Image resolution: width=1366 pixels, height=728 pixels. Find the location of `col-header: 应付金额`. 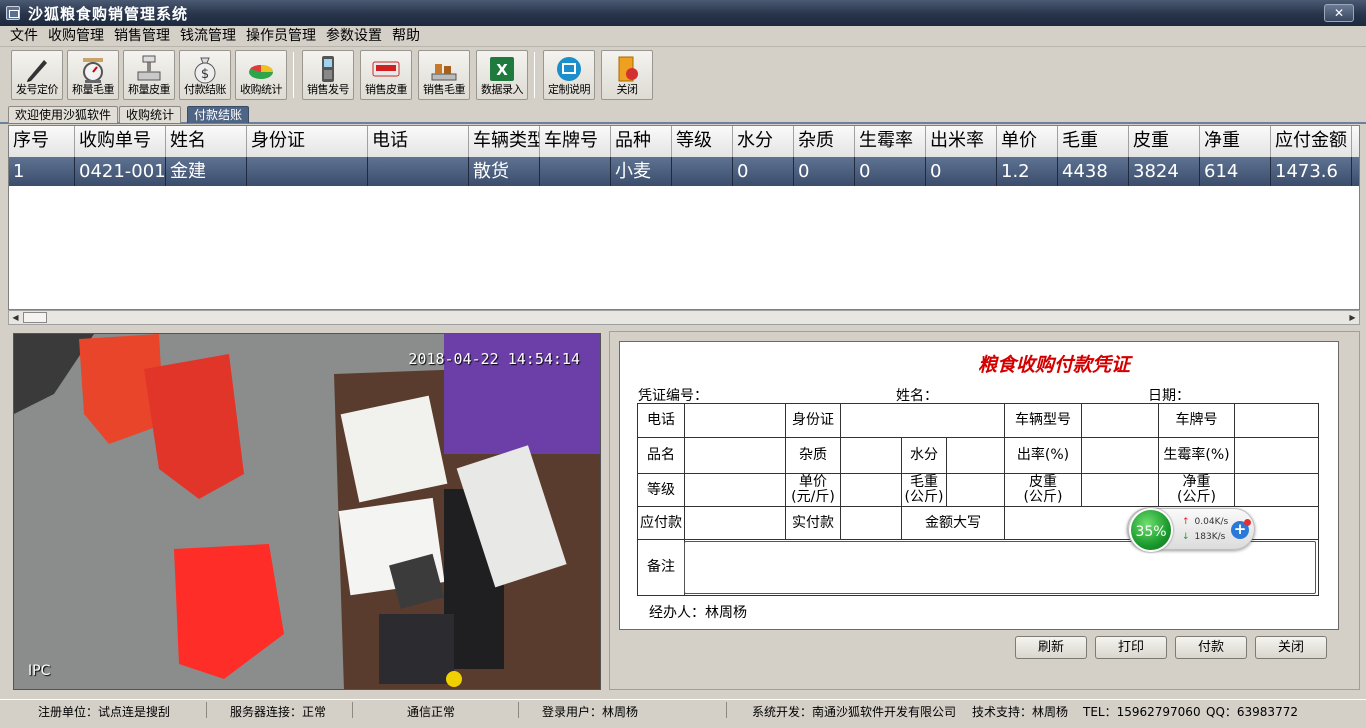

col-header: 应付金额 is located at coordinates (1311, 141).